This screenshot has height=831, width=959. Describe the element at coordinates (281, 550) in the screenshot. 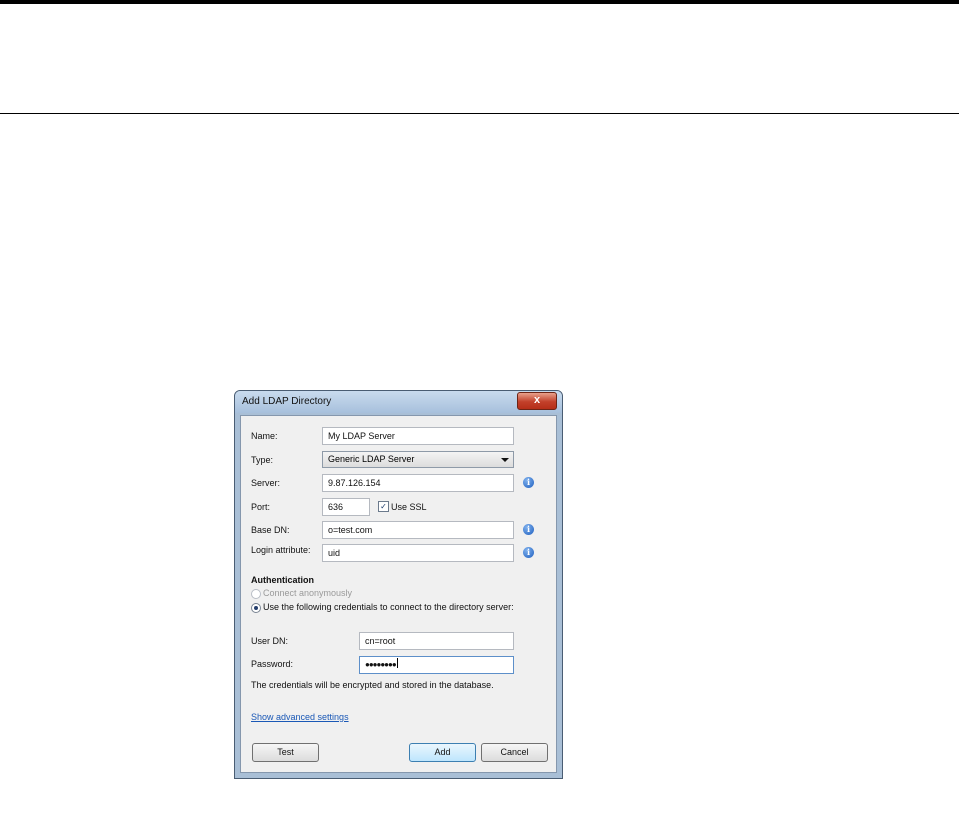

I see `login-attribute-label: Login attribute:` at that location.